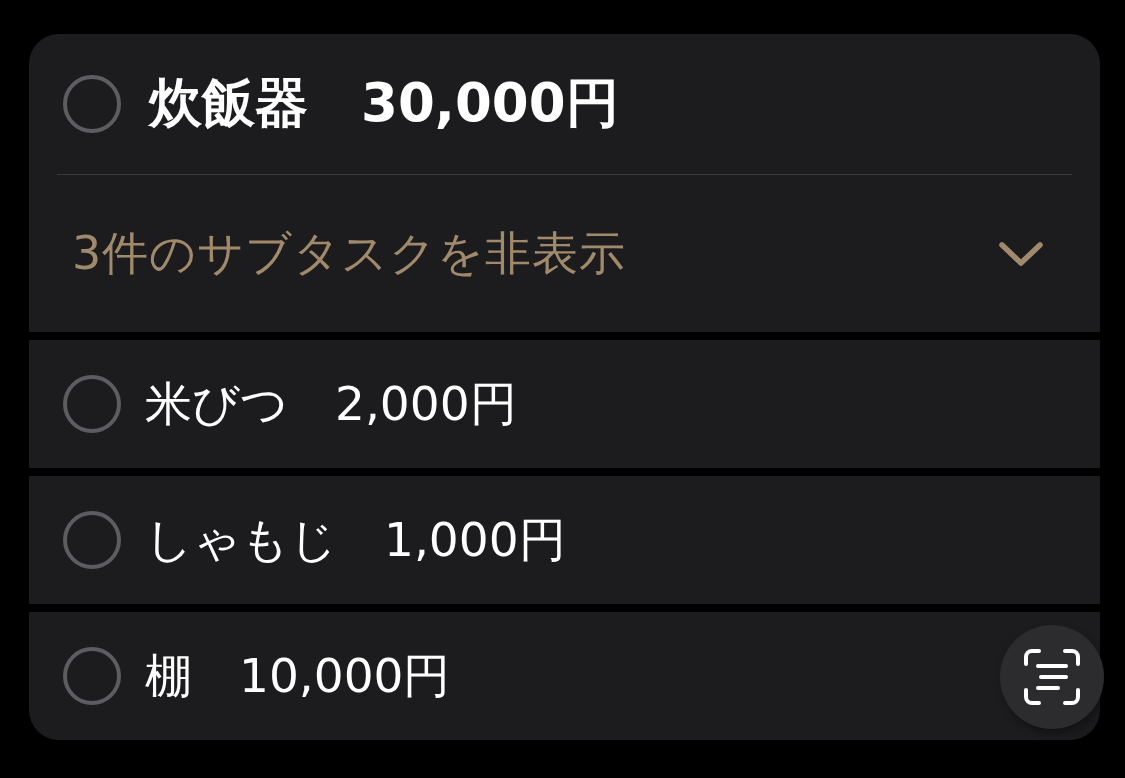  What do you see at coordinates (331, 403) in the screenshot?
I see `subtask-title: 米びつ 2,000円` at bounding box center [331, 403].